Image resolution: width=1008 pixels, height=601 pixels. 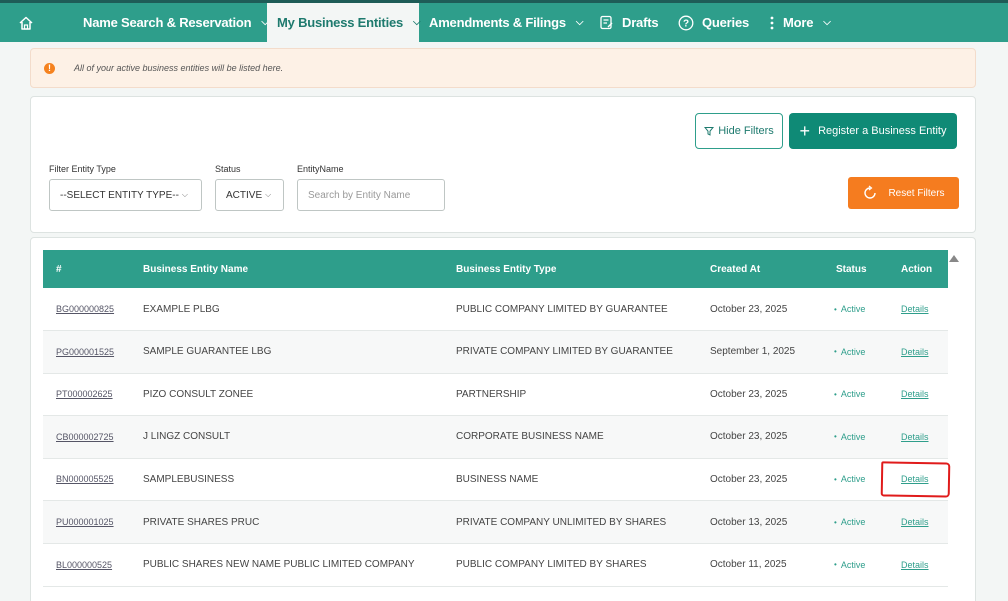 I want to click on nav-home, so click(x=26, y=22).